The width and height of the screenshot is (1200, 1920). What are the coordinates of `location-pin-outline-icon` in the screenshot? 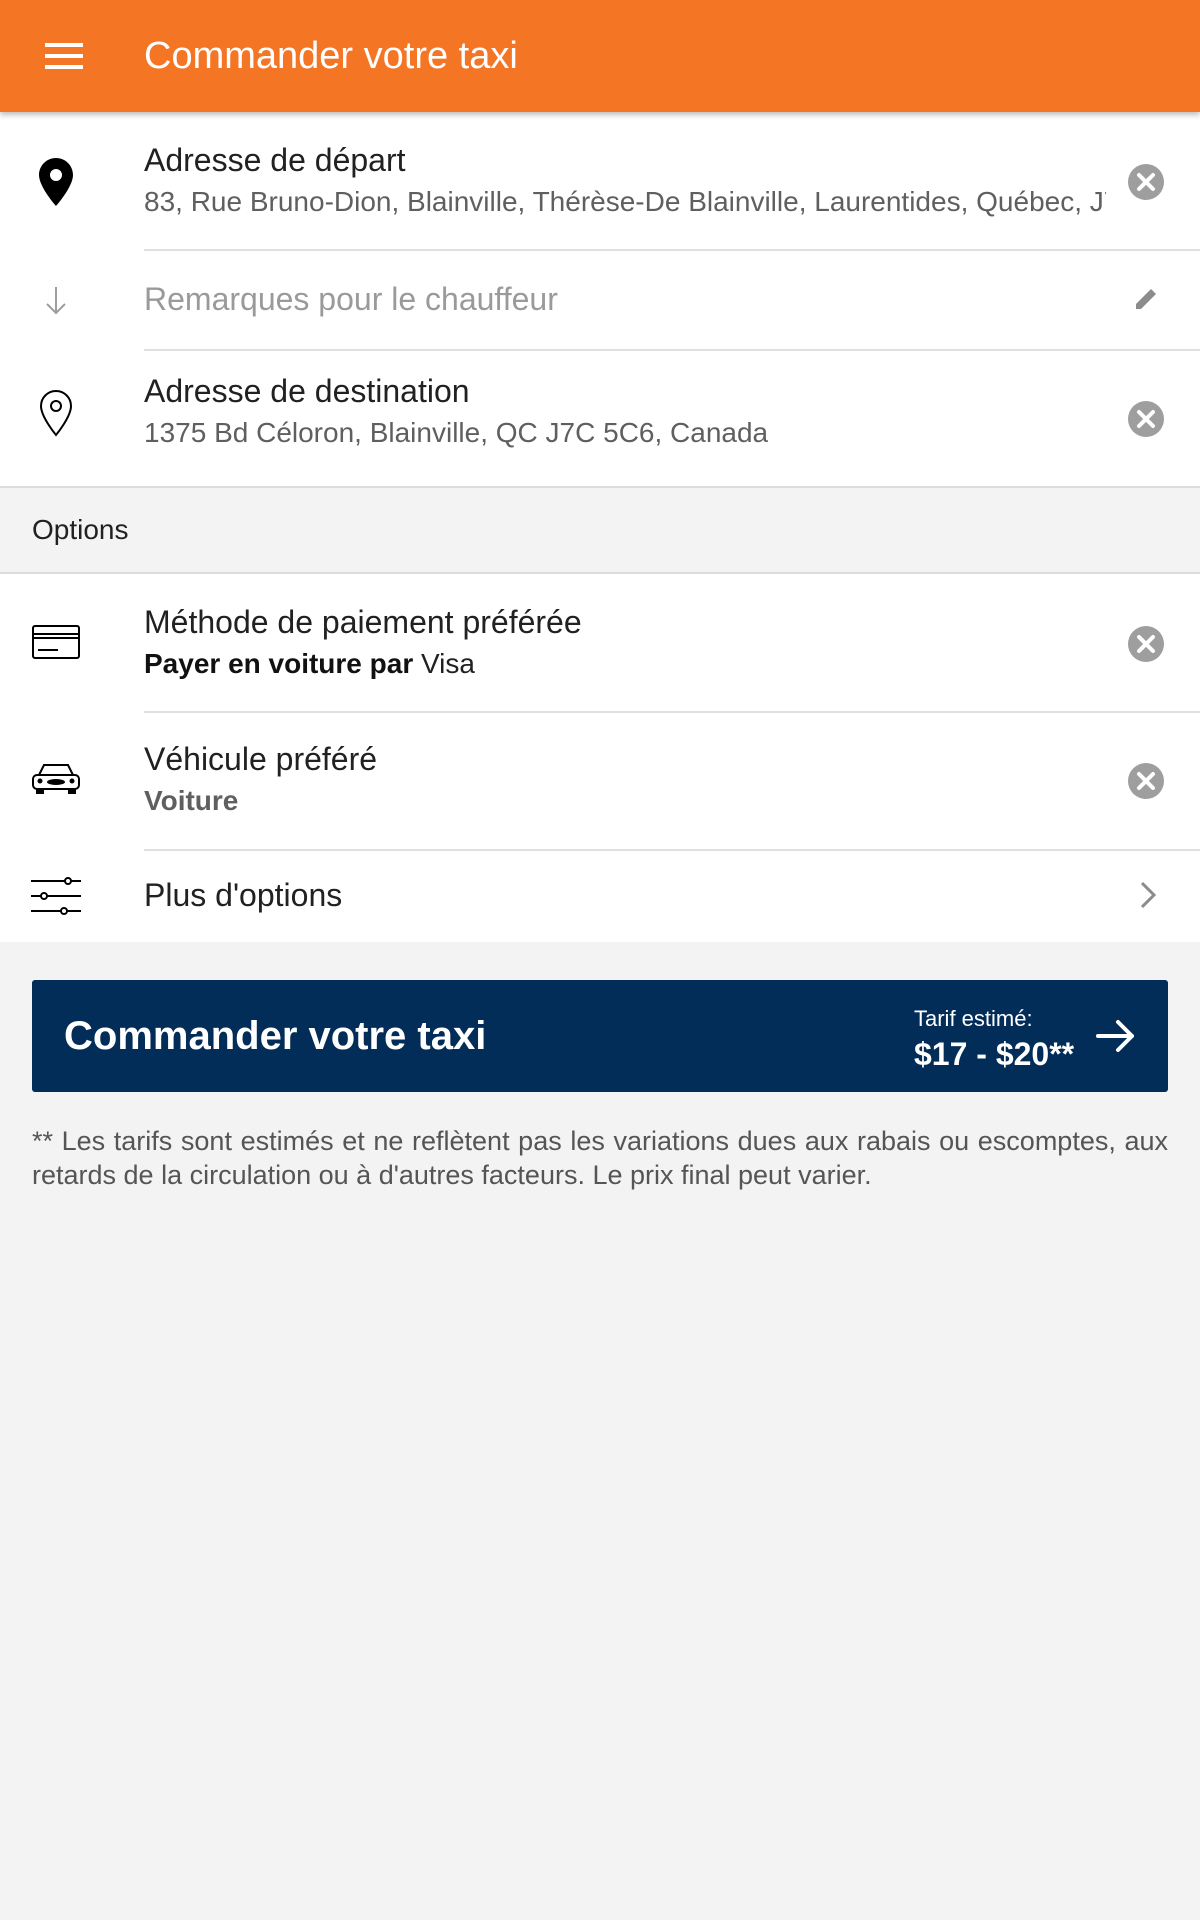 It's located at (56, 413).